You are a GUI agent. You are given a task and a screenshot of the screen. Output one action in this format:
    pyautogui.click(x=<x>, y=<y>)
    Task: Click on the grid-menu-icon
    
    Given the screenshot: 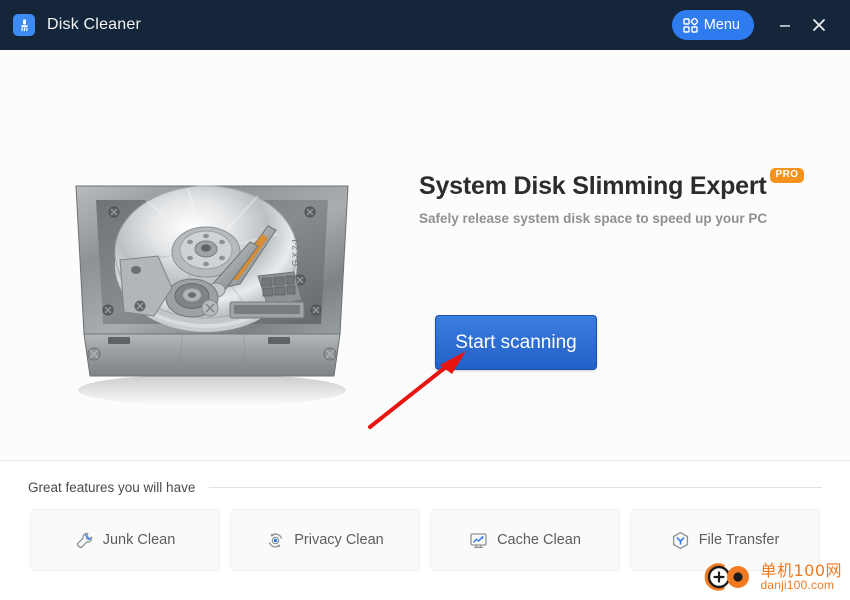 What is the action you would take?
    pyautogui.click(x=690, y=25)
    